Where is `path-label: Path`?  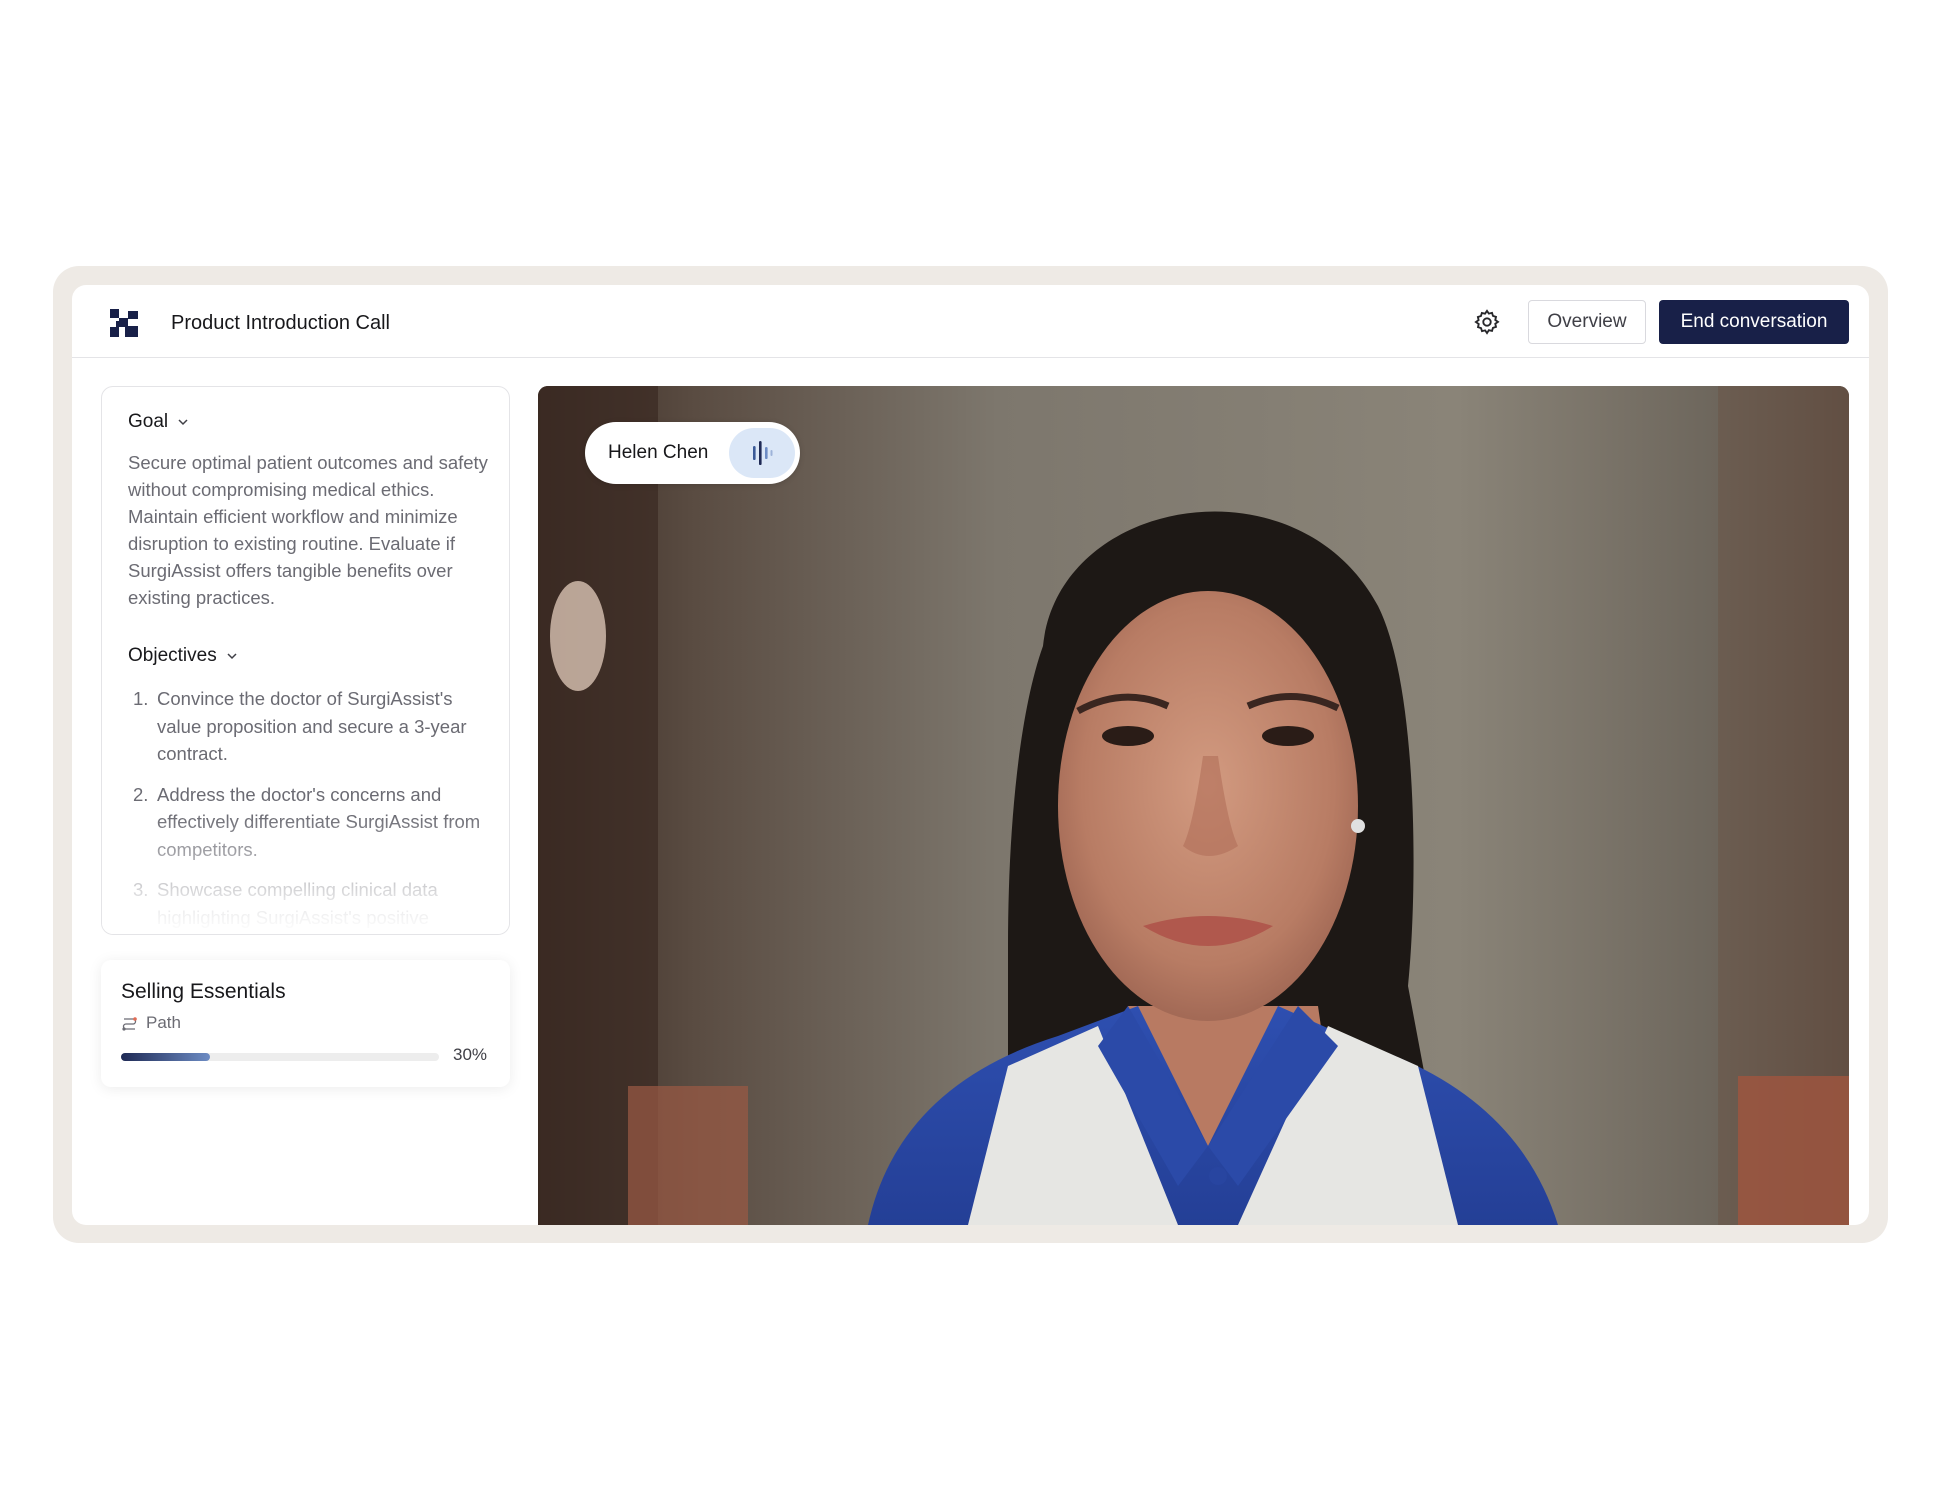
path-label: Path is located at coordinates (163, 1022).